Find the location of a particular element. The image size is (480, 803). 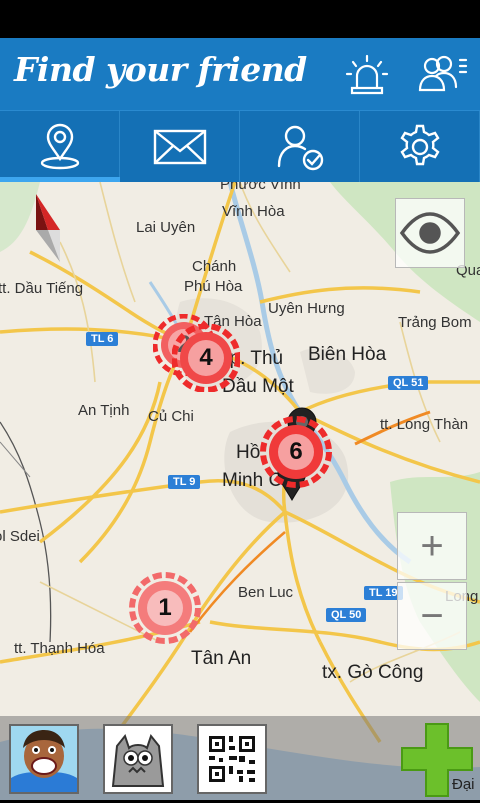

app-title: Find your friend is located at coordinates (160, 69).